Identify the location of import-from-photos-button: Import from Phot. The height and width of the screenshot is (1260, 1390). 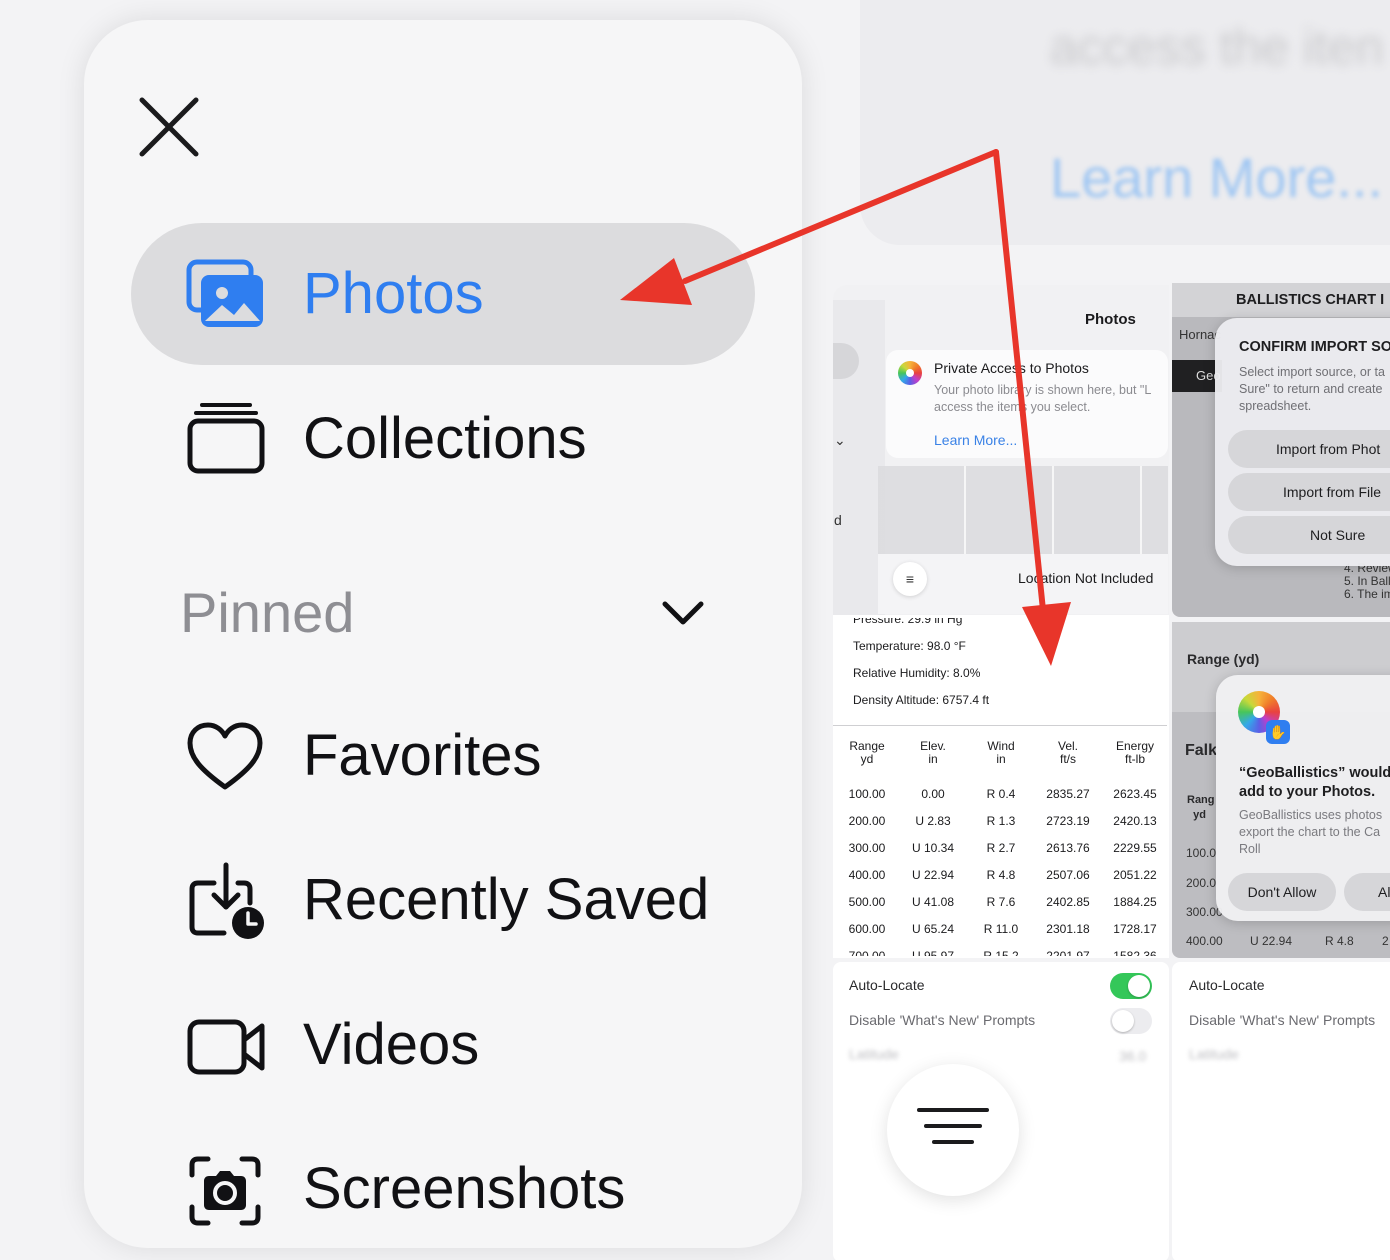
(1309, 449).